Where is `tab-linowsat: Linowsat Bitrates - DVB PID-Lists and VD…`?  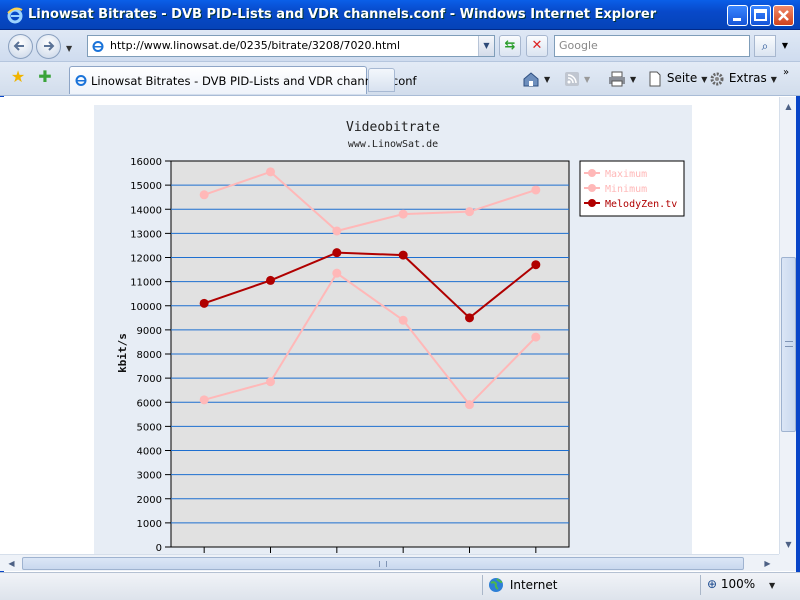
tab-linowsat: Linowsat Bitrates - DVB PID-Lists and VD… is located at coordinates (243, 80).